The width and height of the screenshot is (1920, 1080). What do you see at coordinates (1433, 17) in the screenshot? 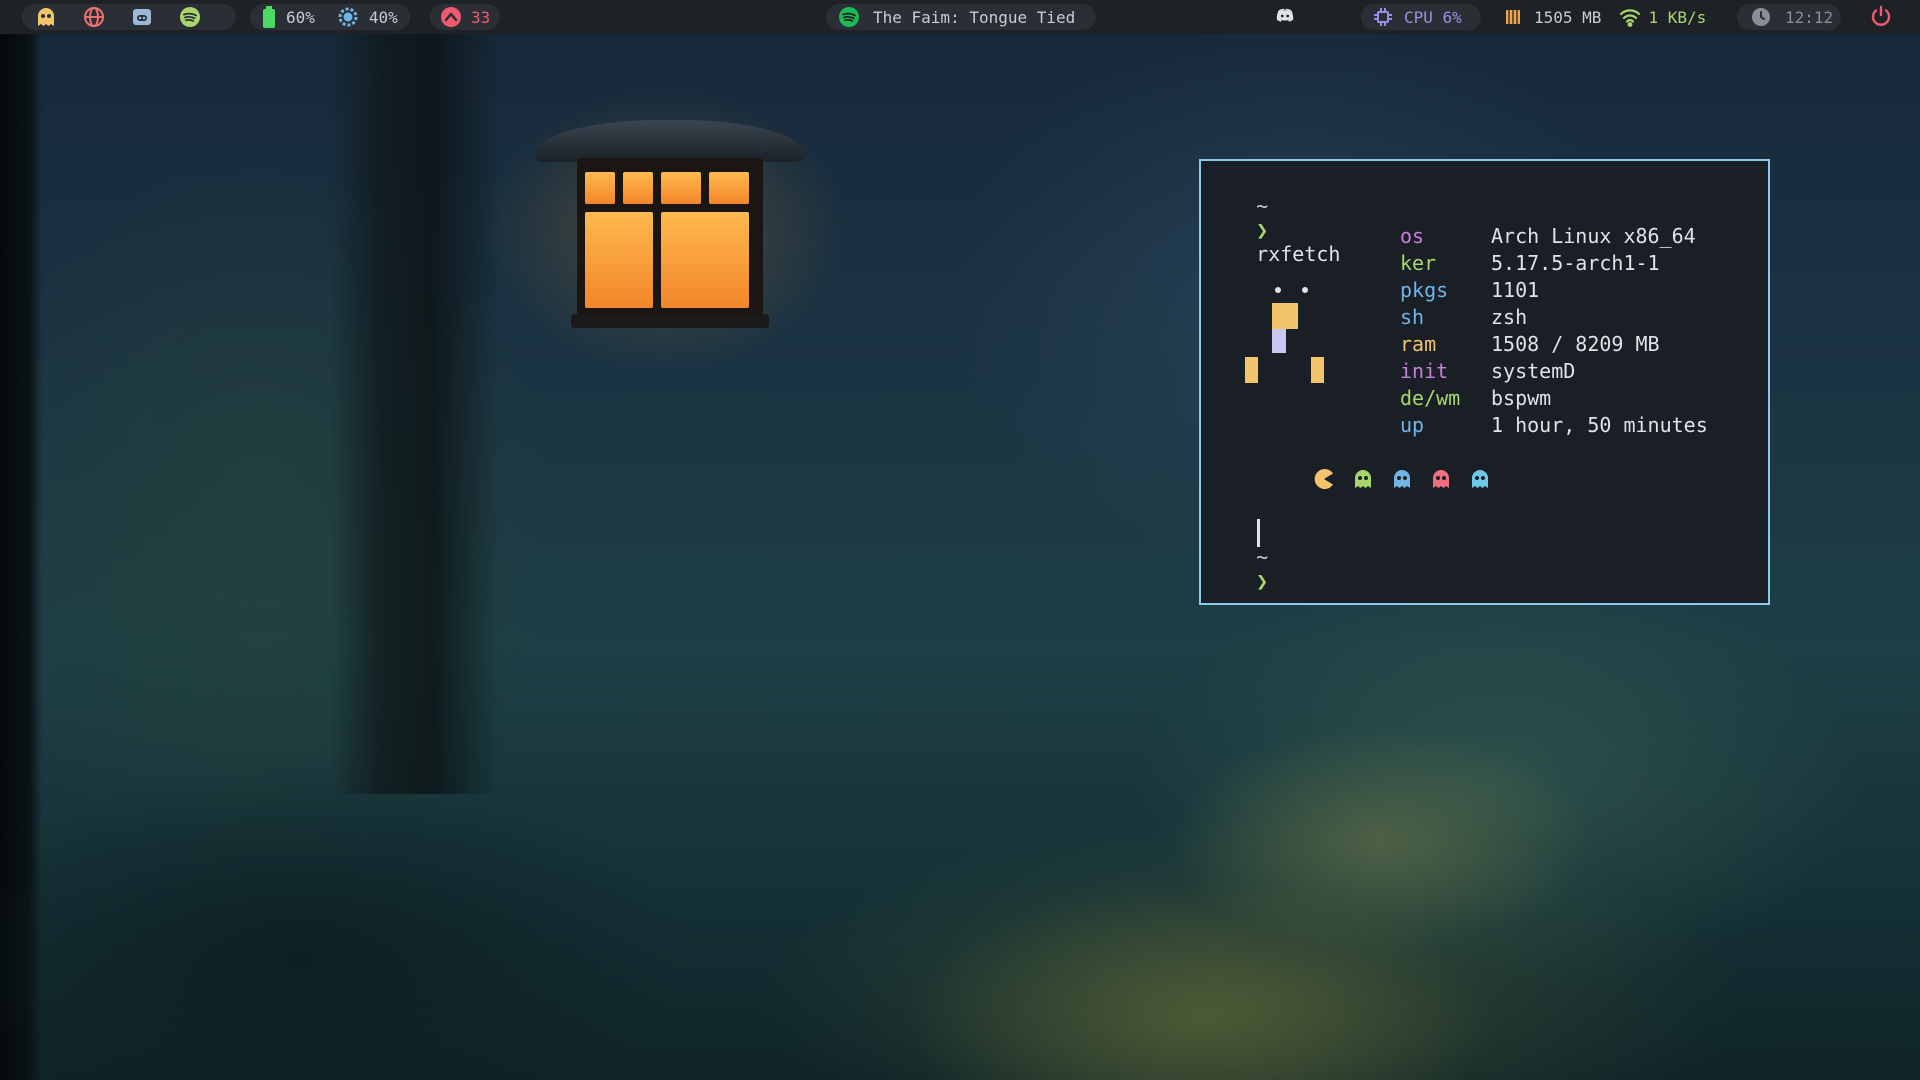
I see `cpu-usage: CPU 6%` at bounding box center [1433, 17].